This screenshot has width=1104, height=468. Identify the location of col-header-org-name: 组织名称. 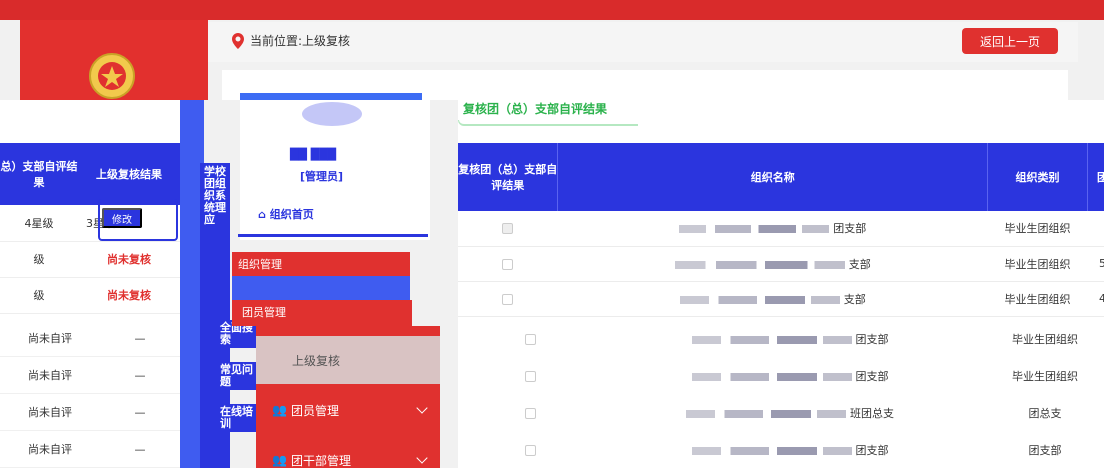
(773, 177).